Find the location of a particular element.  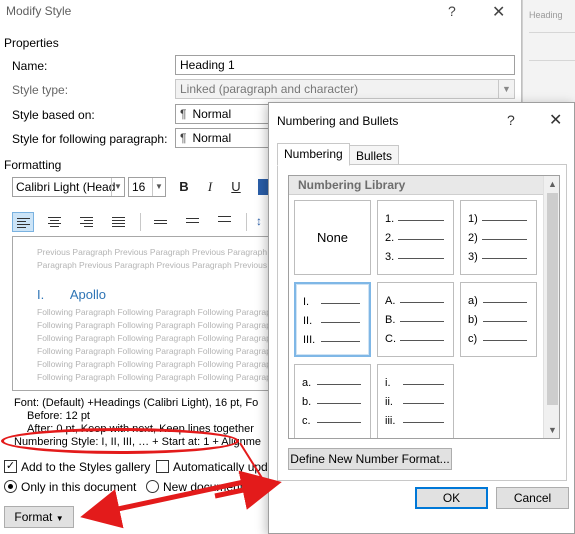

number-marker: II. is located at coordinates (308, 321).